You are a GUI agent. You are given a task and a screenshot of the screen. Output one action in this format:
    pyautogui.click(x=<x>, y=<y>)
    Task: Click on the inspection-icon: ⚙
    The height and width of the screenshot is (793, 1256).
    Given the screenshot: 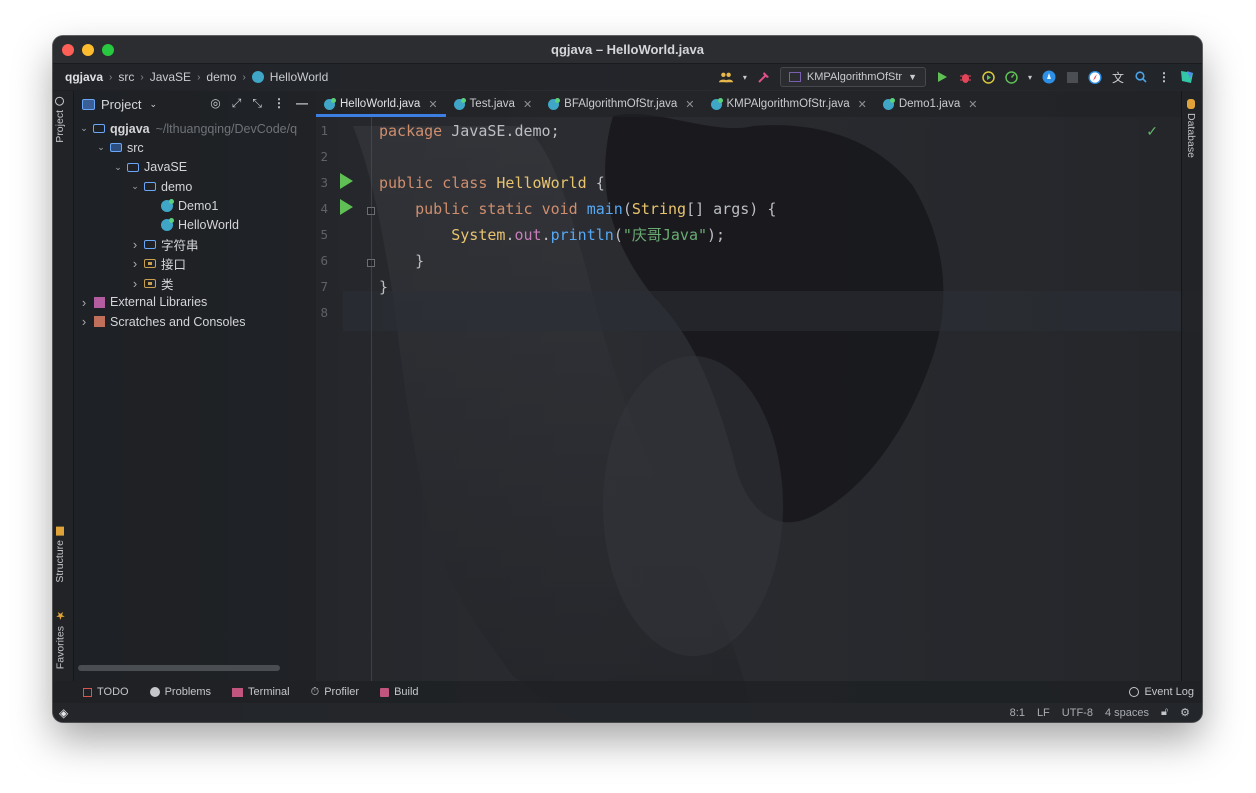 What is the action you would take?
    pyautogui.click(x=1185, y=712)
    